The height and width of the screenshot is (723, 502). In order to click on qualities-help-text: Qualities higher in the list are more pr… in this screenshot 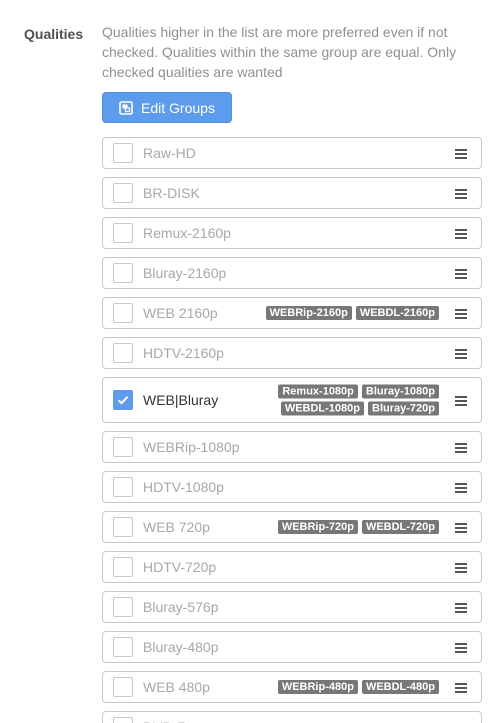, I will do `click(279, 52)`.